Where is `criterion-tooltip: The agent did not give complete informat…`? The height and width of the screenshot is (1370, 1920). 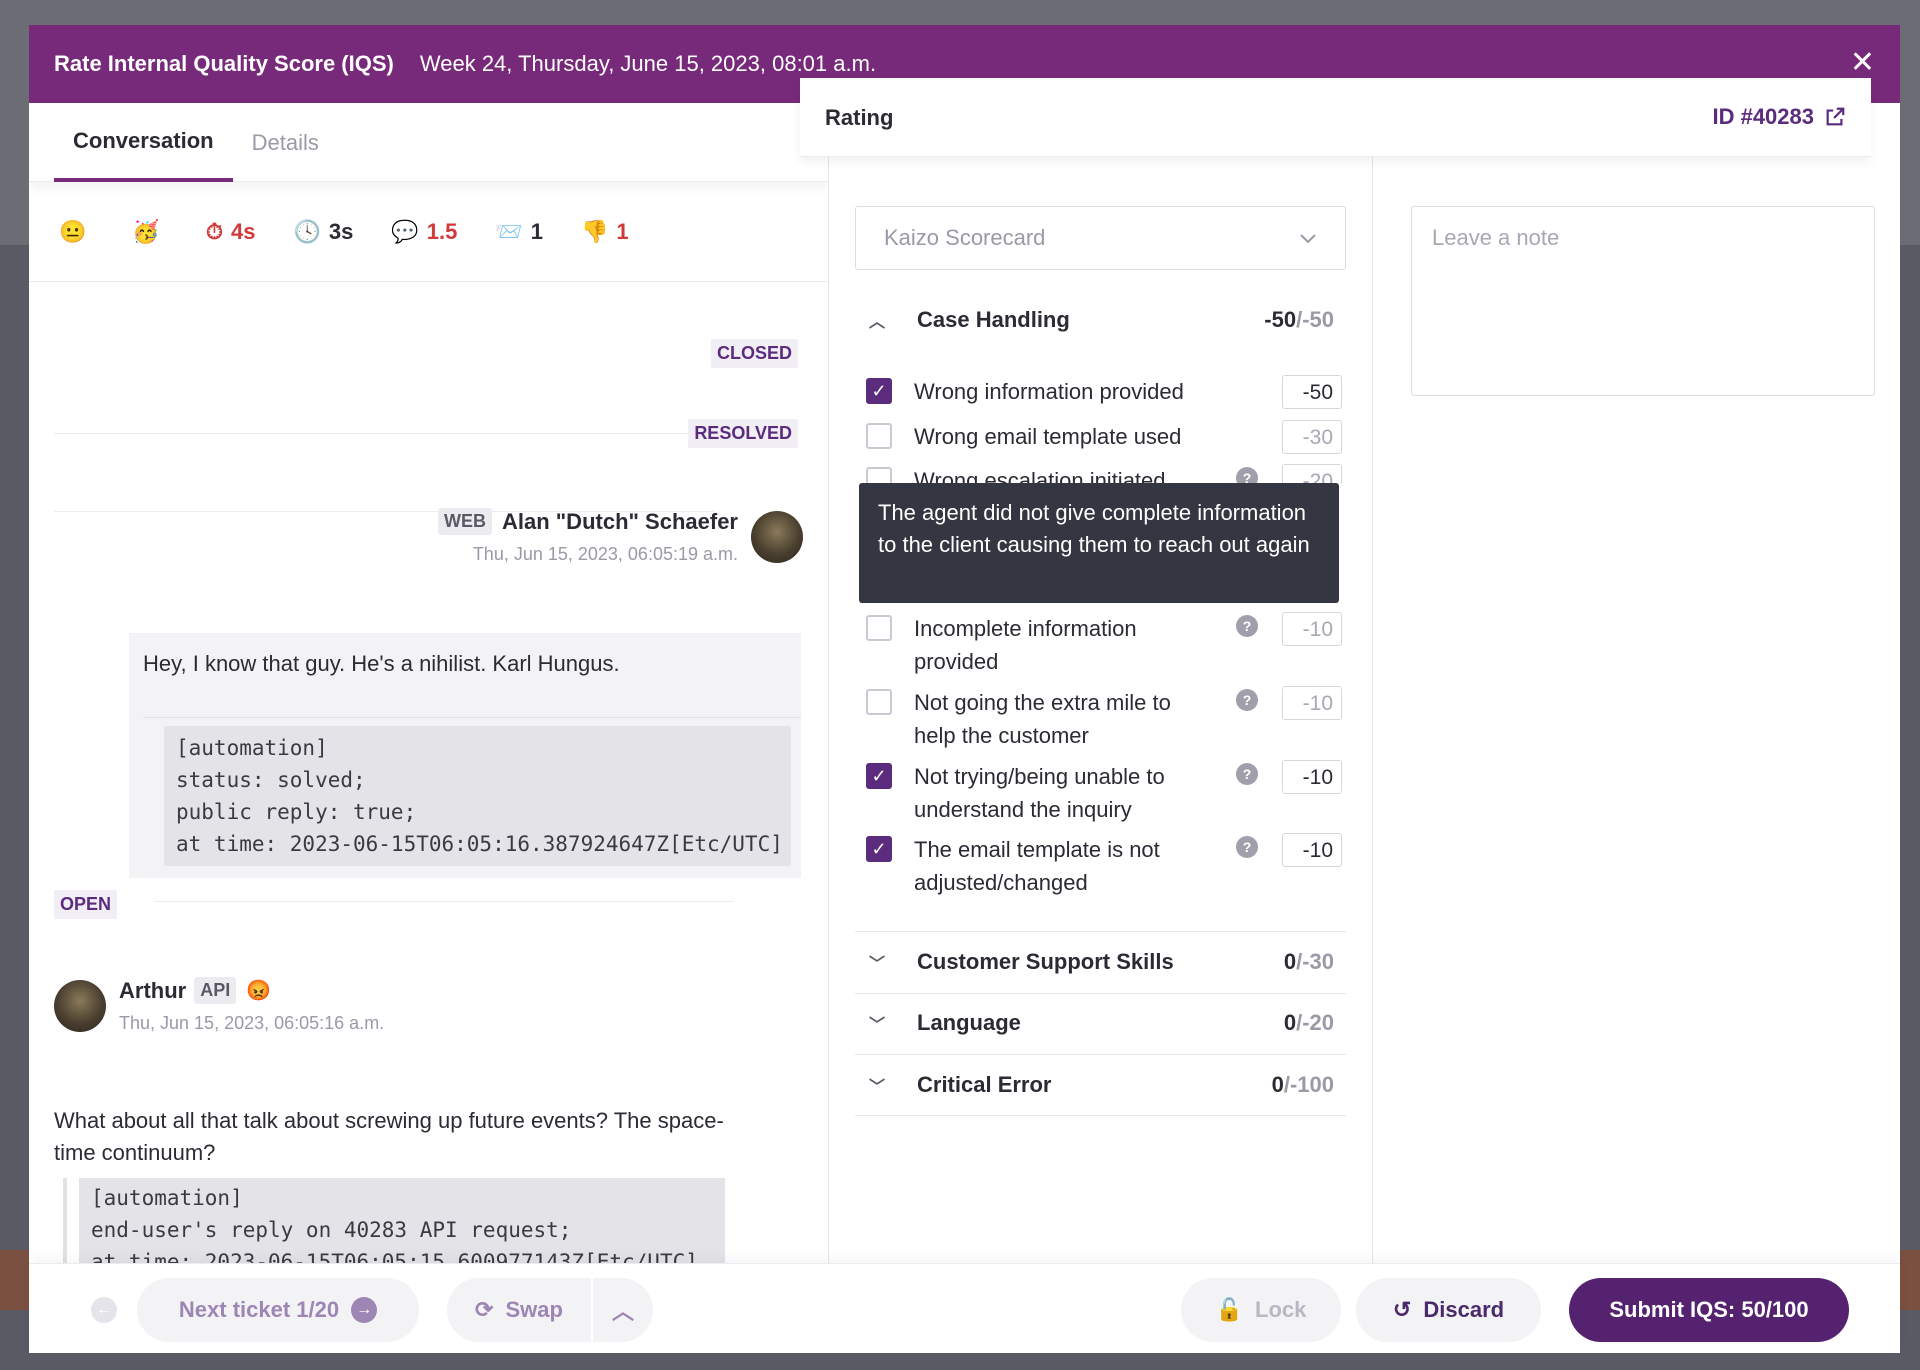
criterion-tooltip: The agent did not give complete informat… is located at coordinates (1099, 543).